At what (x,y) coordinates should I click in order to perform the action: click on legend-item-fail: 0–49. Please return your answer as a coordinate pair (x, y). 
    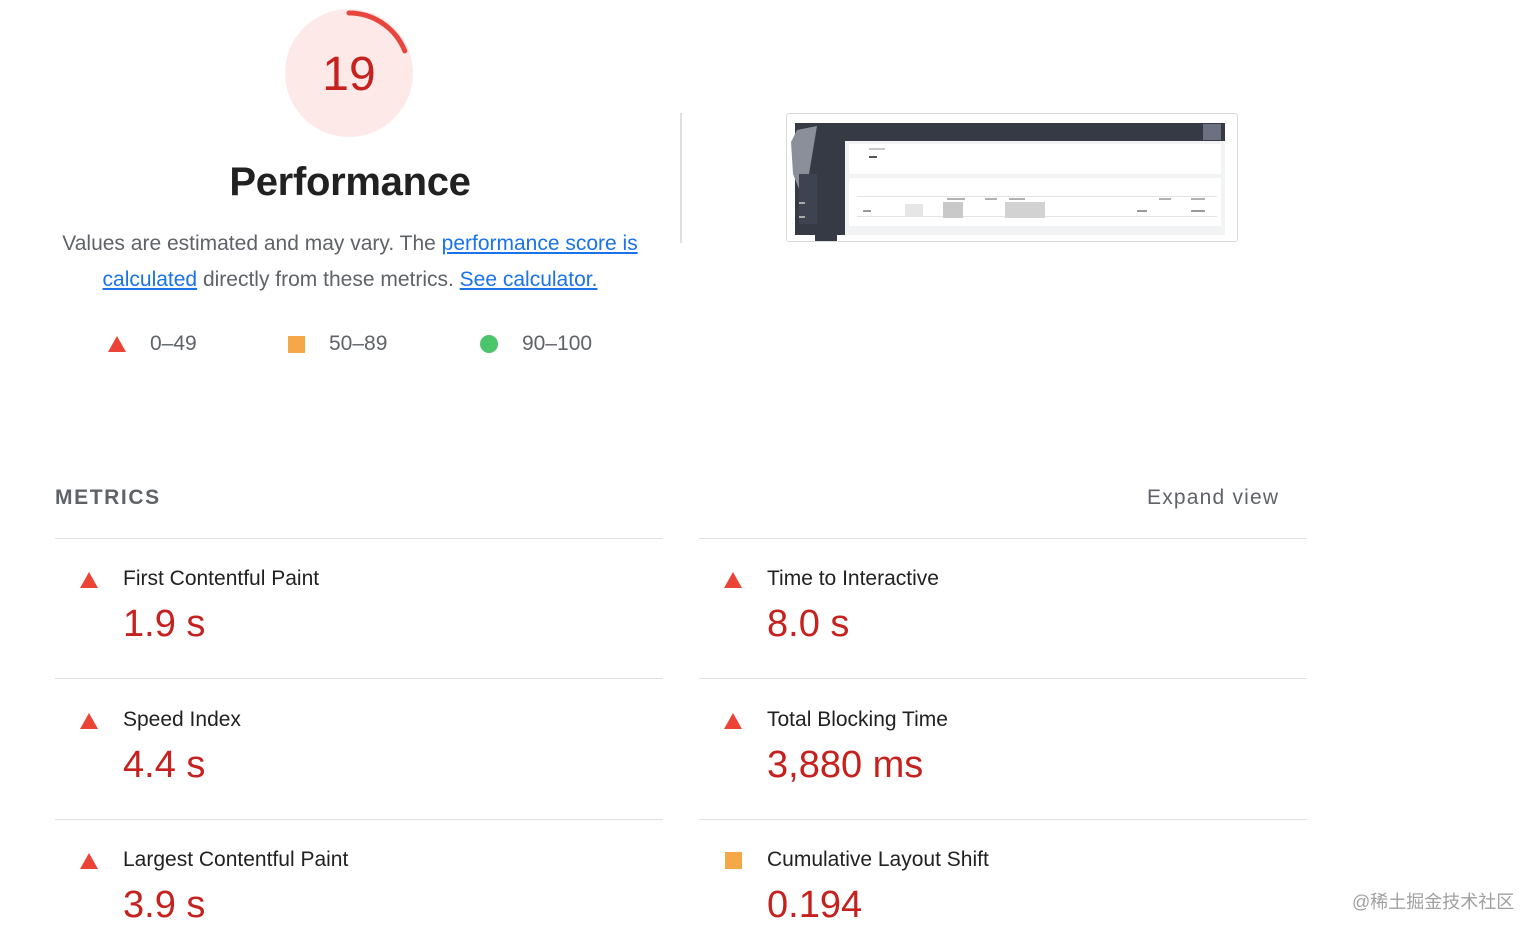
    Looking at the image, I should click on (152, 344).